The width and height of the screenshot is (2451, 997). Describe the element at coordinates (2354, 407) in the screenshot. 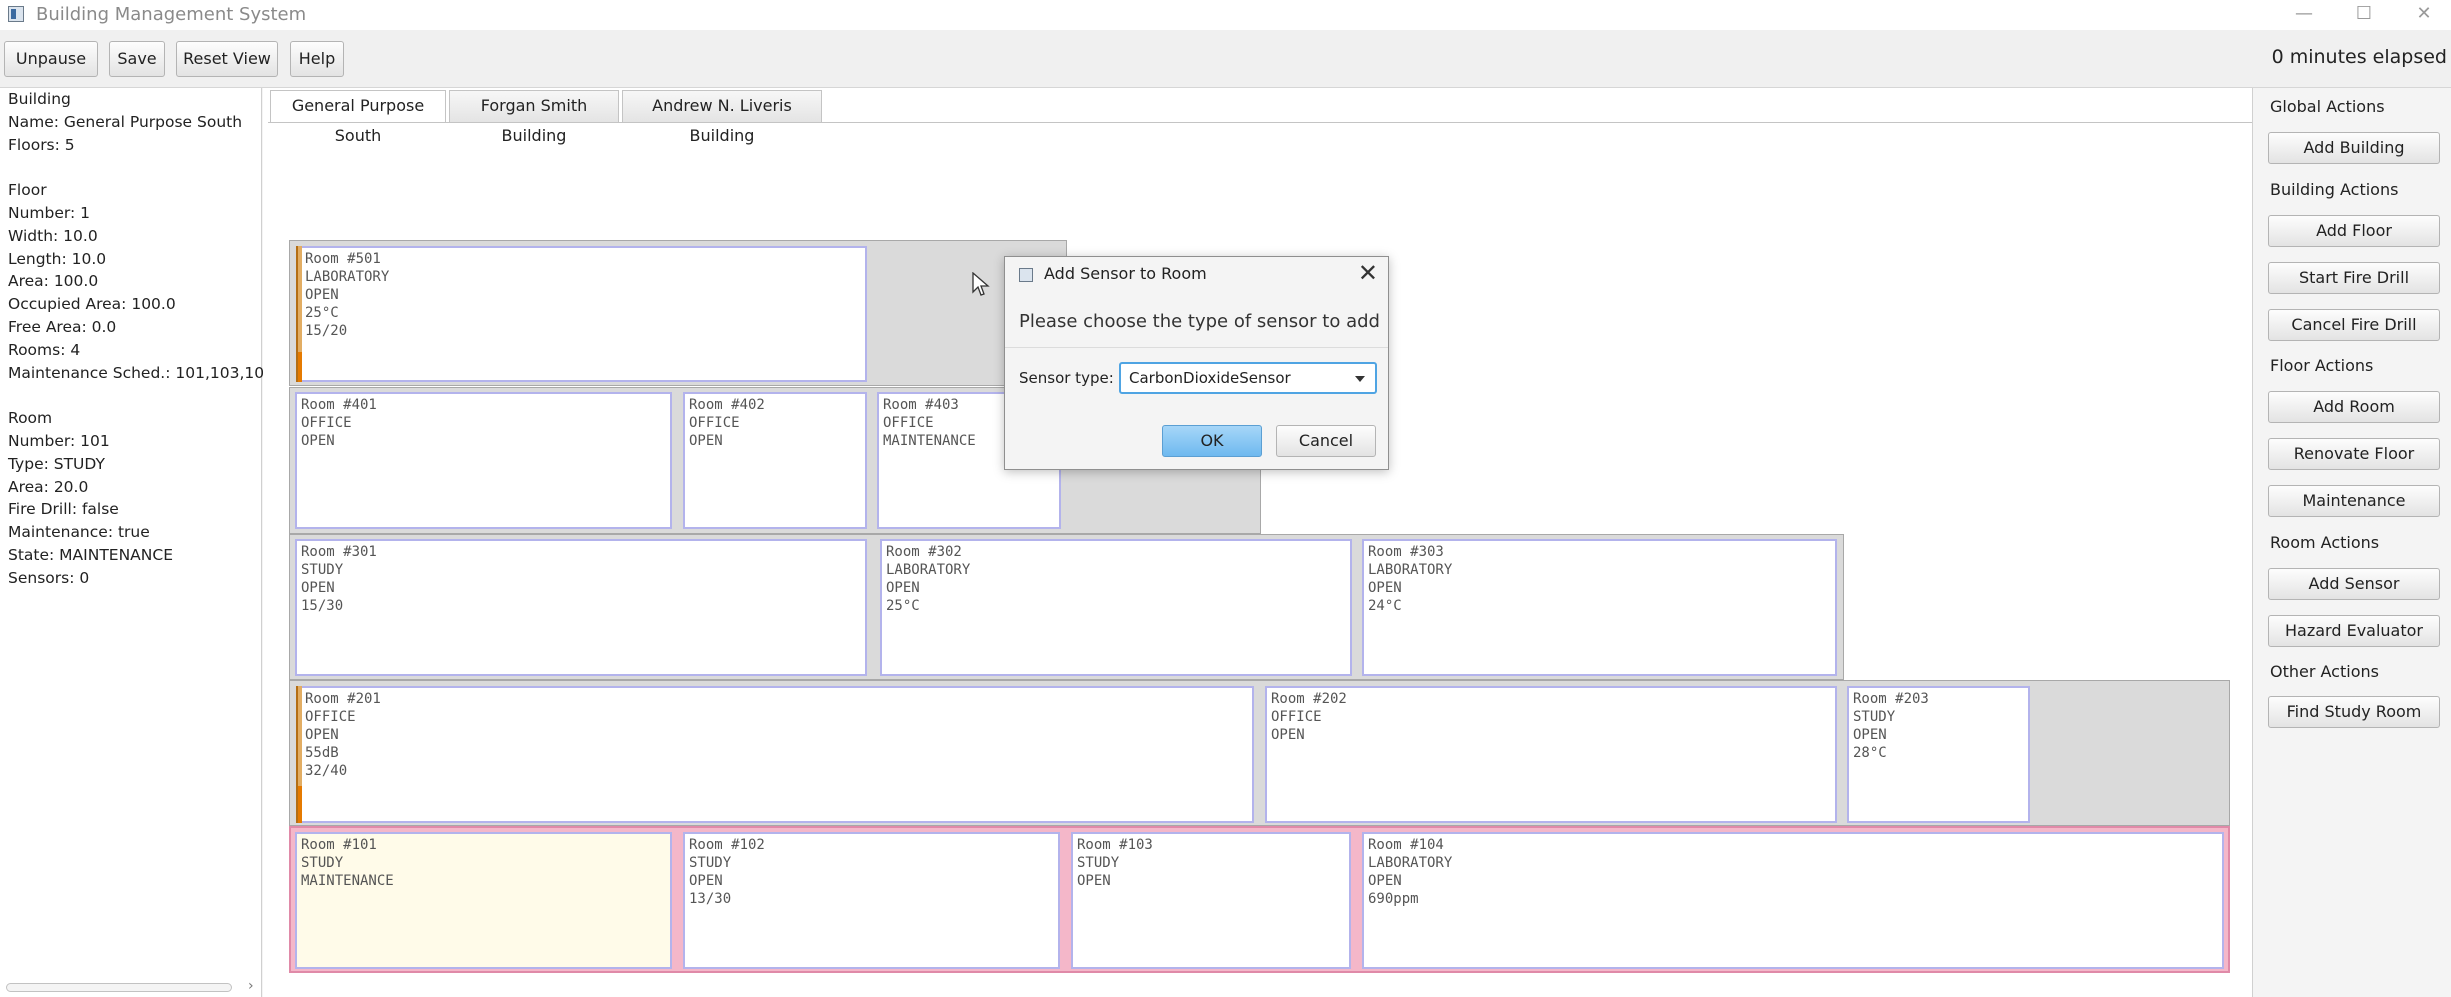

I see `add-room-button: Add Room` at that location.